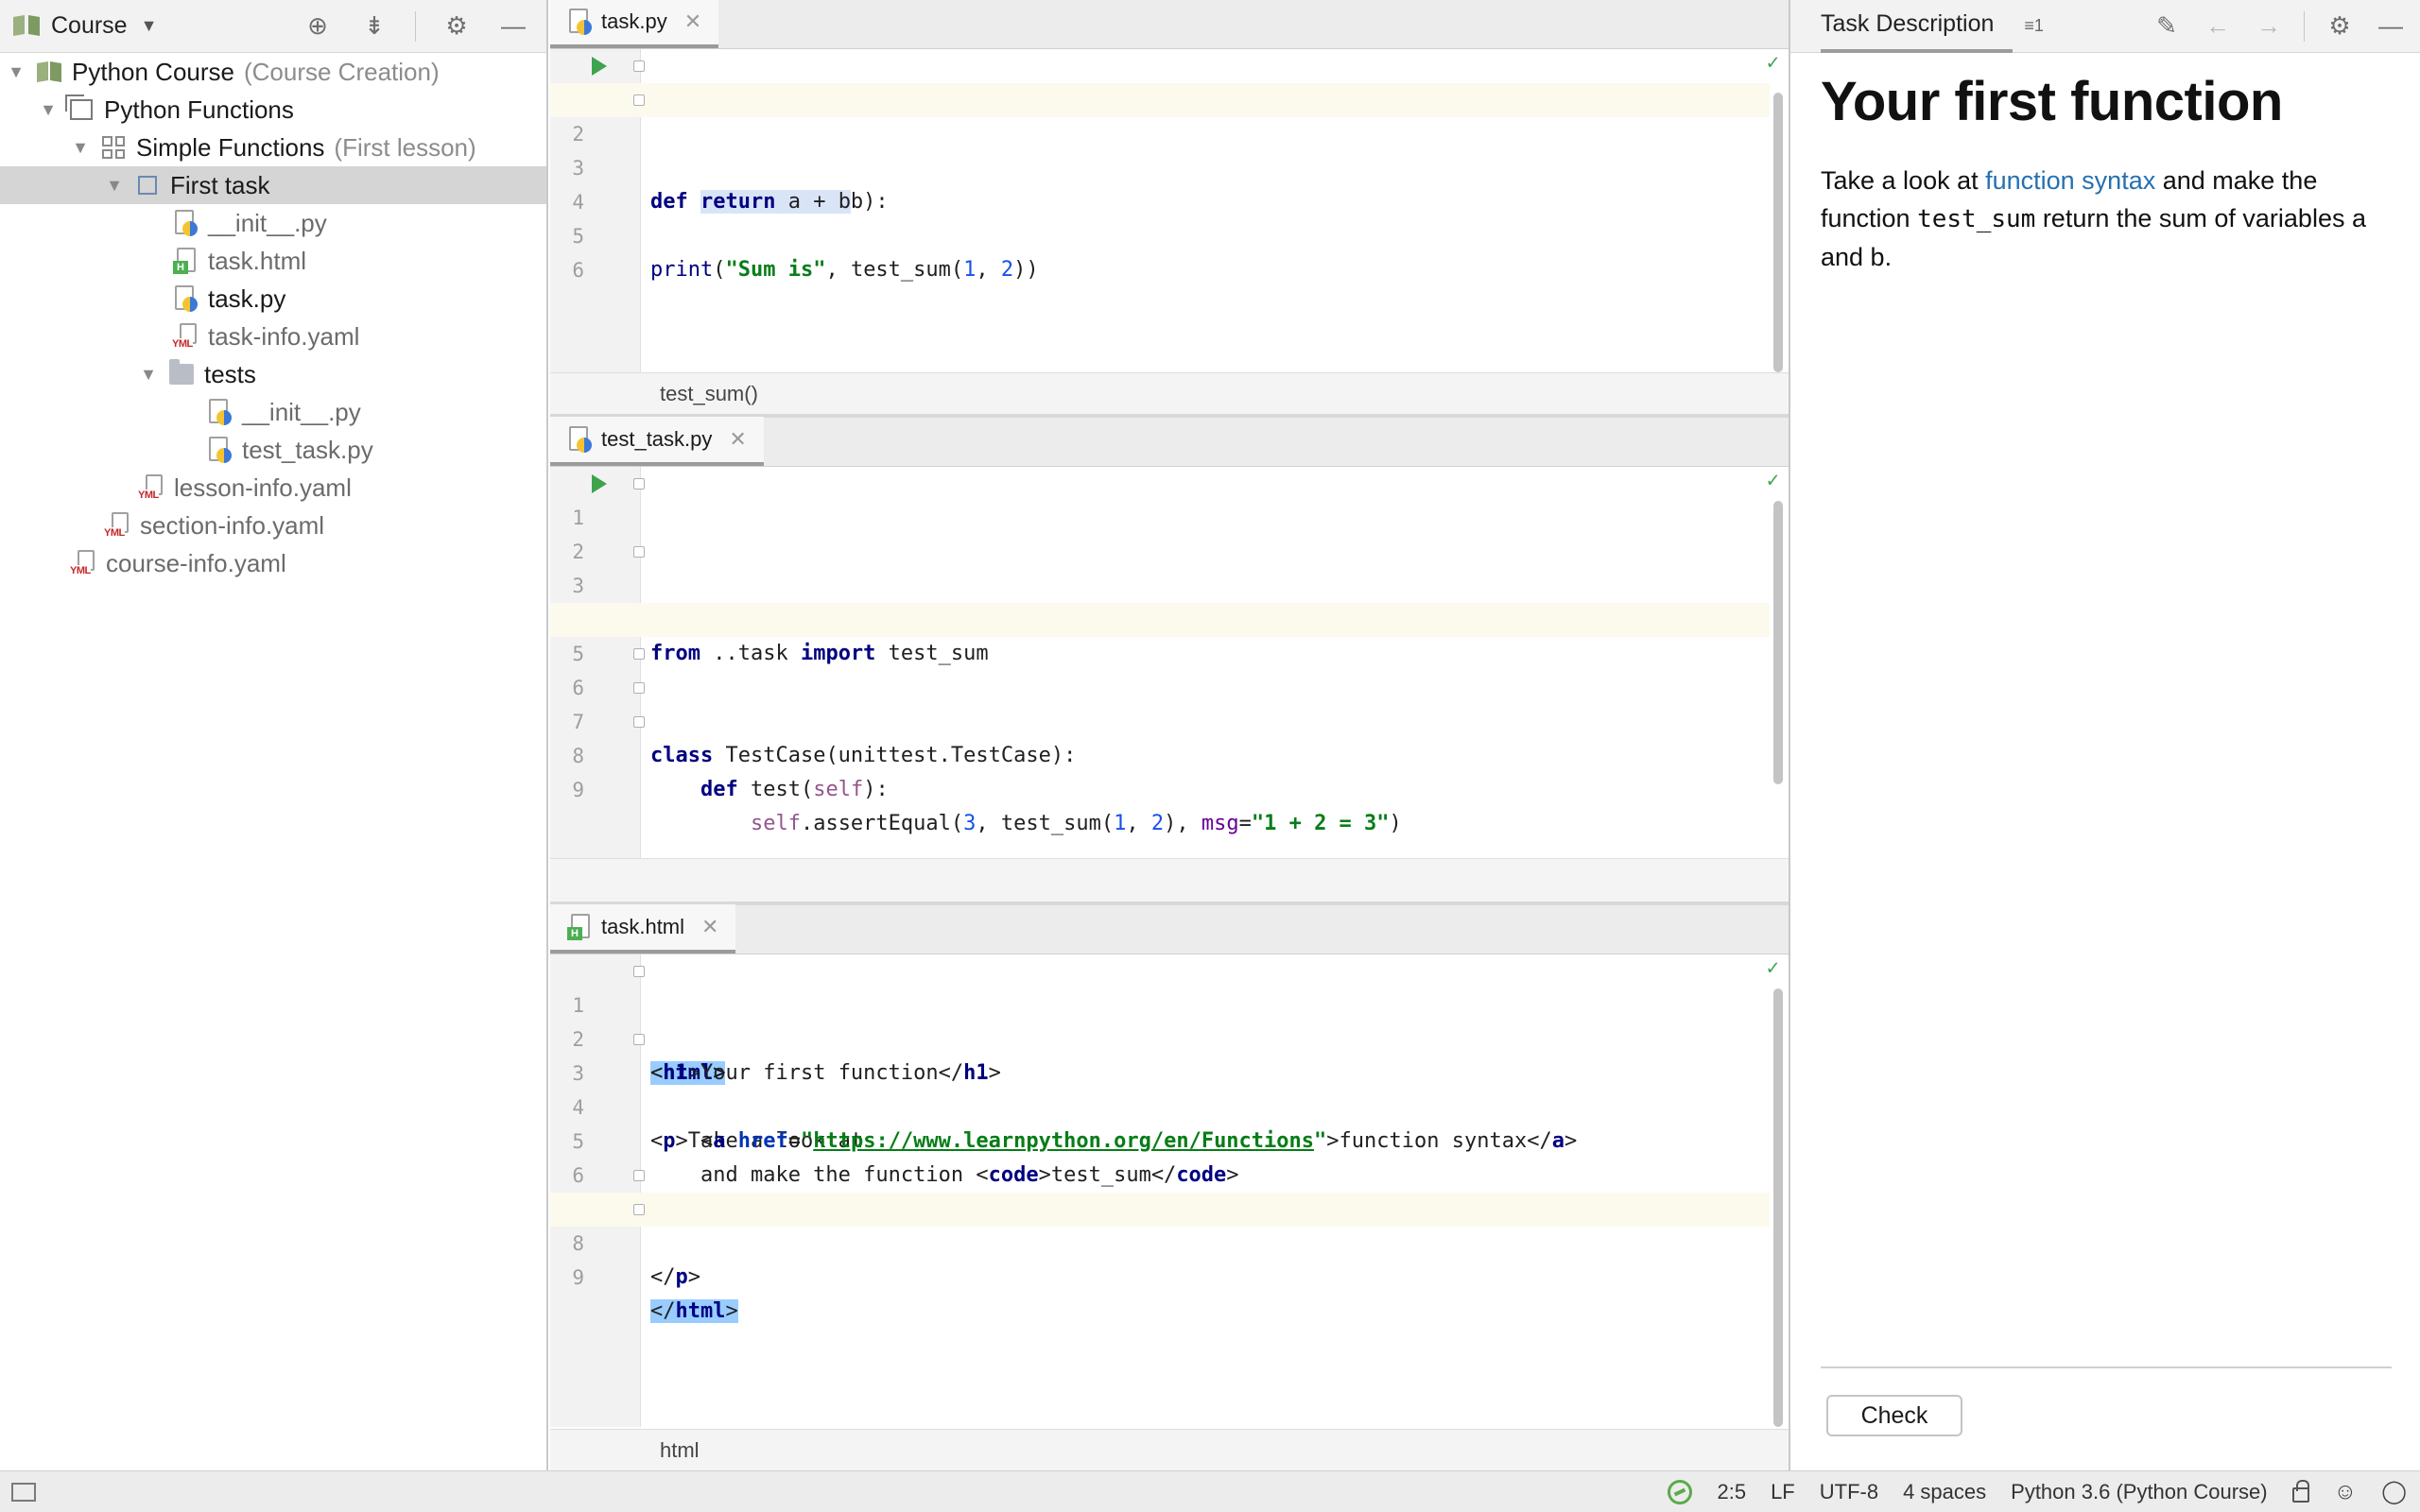  Describe the element at coordinates (1169, 393) in the screenshot. I see `breadcrumb: test_sum()` at that location.